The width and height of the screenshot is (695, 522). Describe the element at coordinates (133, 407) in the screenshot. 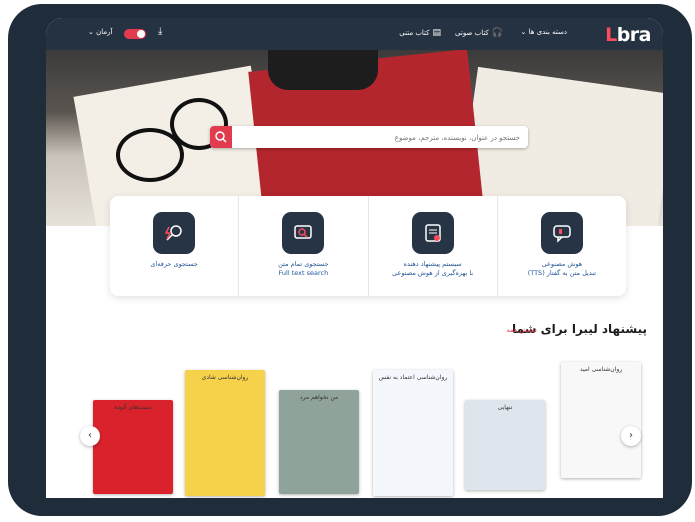

I see `book-title: دست‌های آلوده` at that location.